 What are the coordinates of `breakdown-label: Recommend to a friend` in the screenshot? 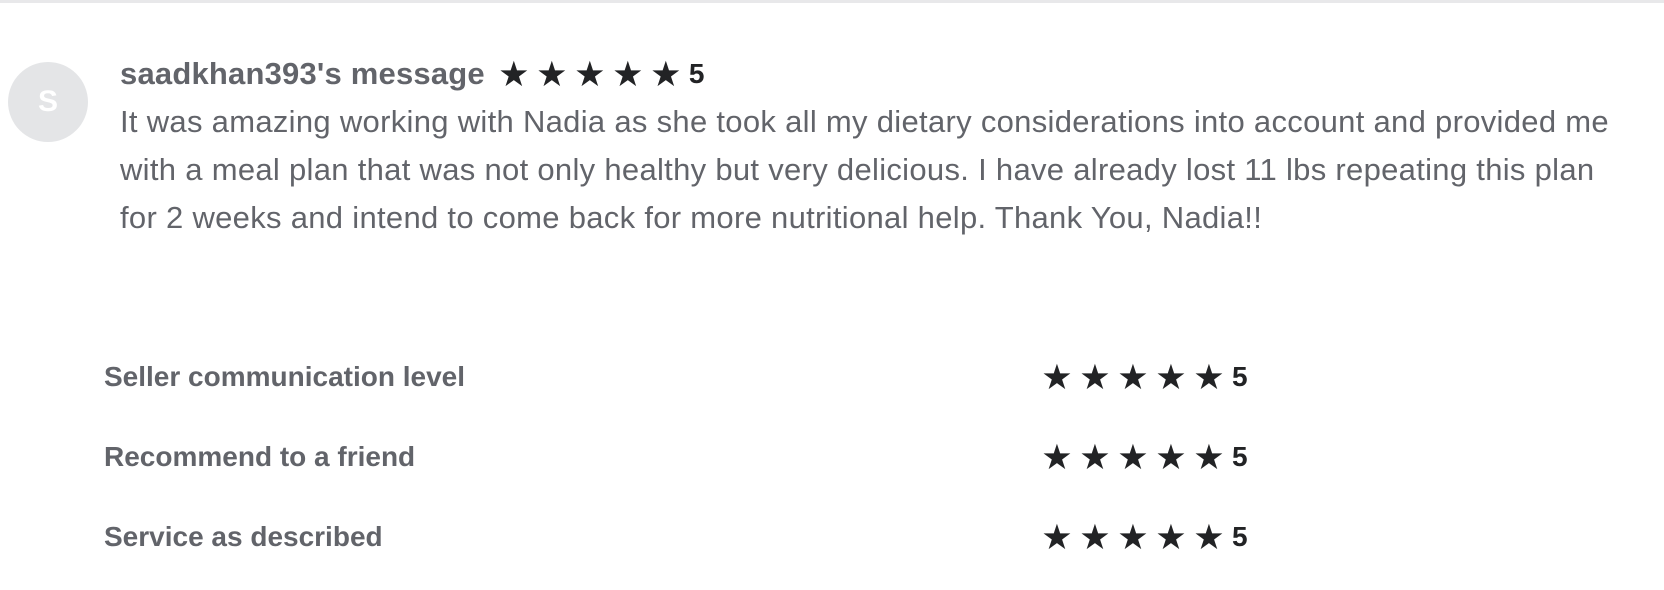 It's located at (260, 456).